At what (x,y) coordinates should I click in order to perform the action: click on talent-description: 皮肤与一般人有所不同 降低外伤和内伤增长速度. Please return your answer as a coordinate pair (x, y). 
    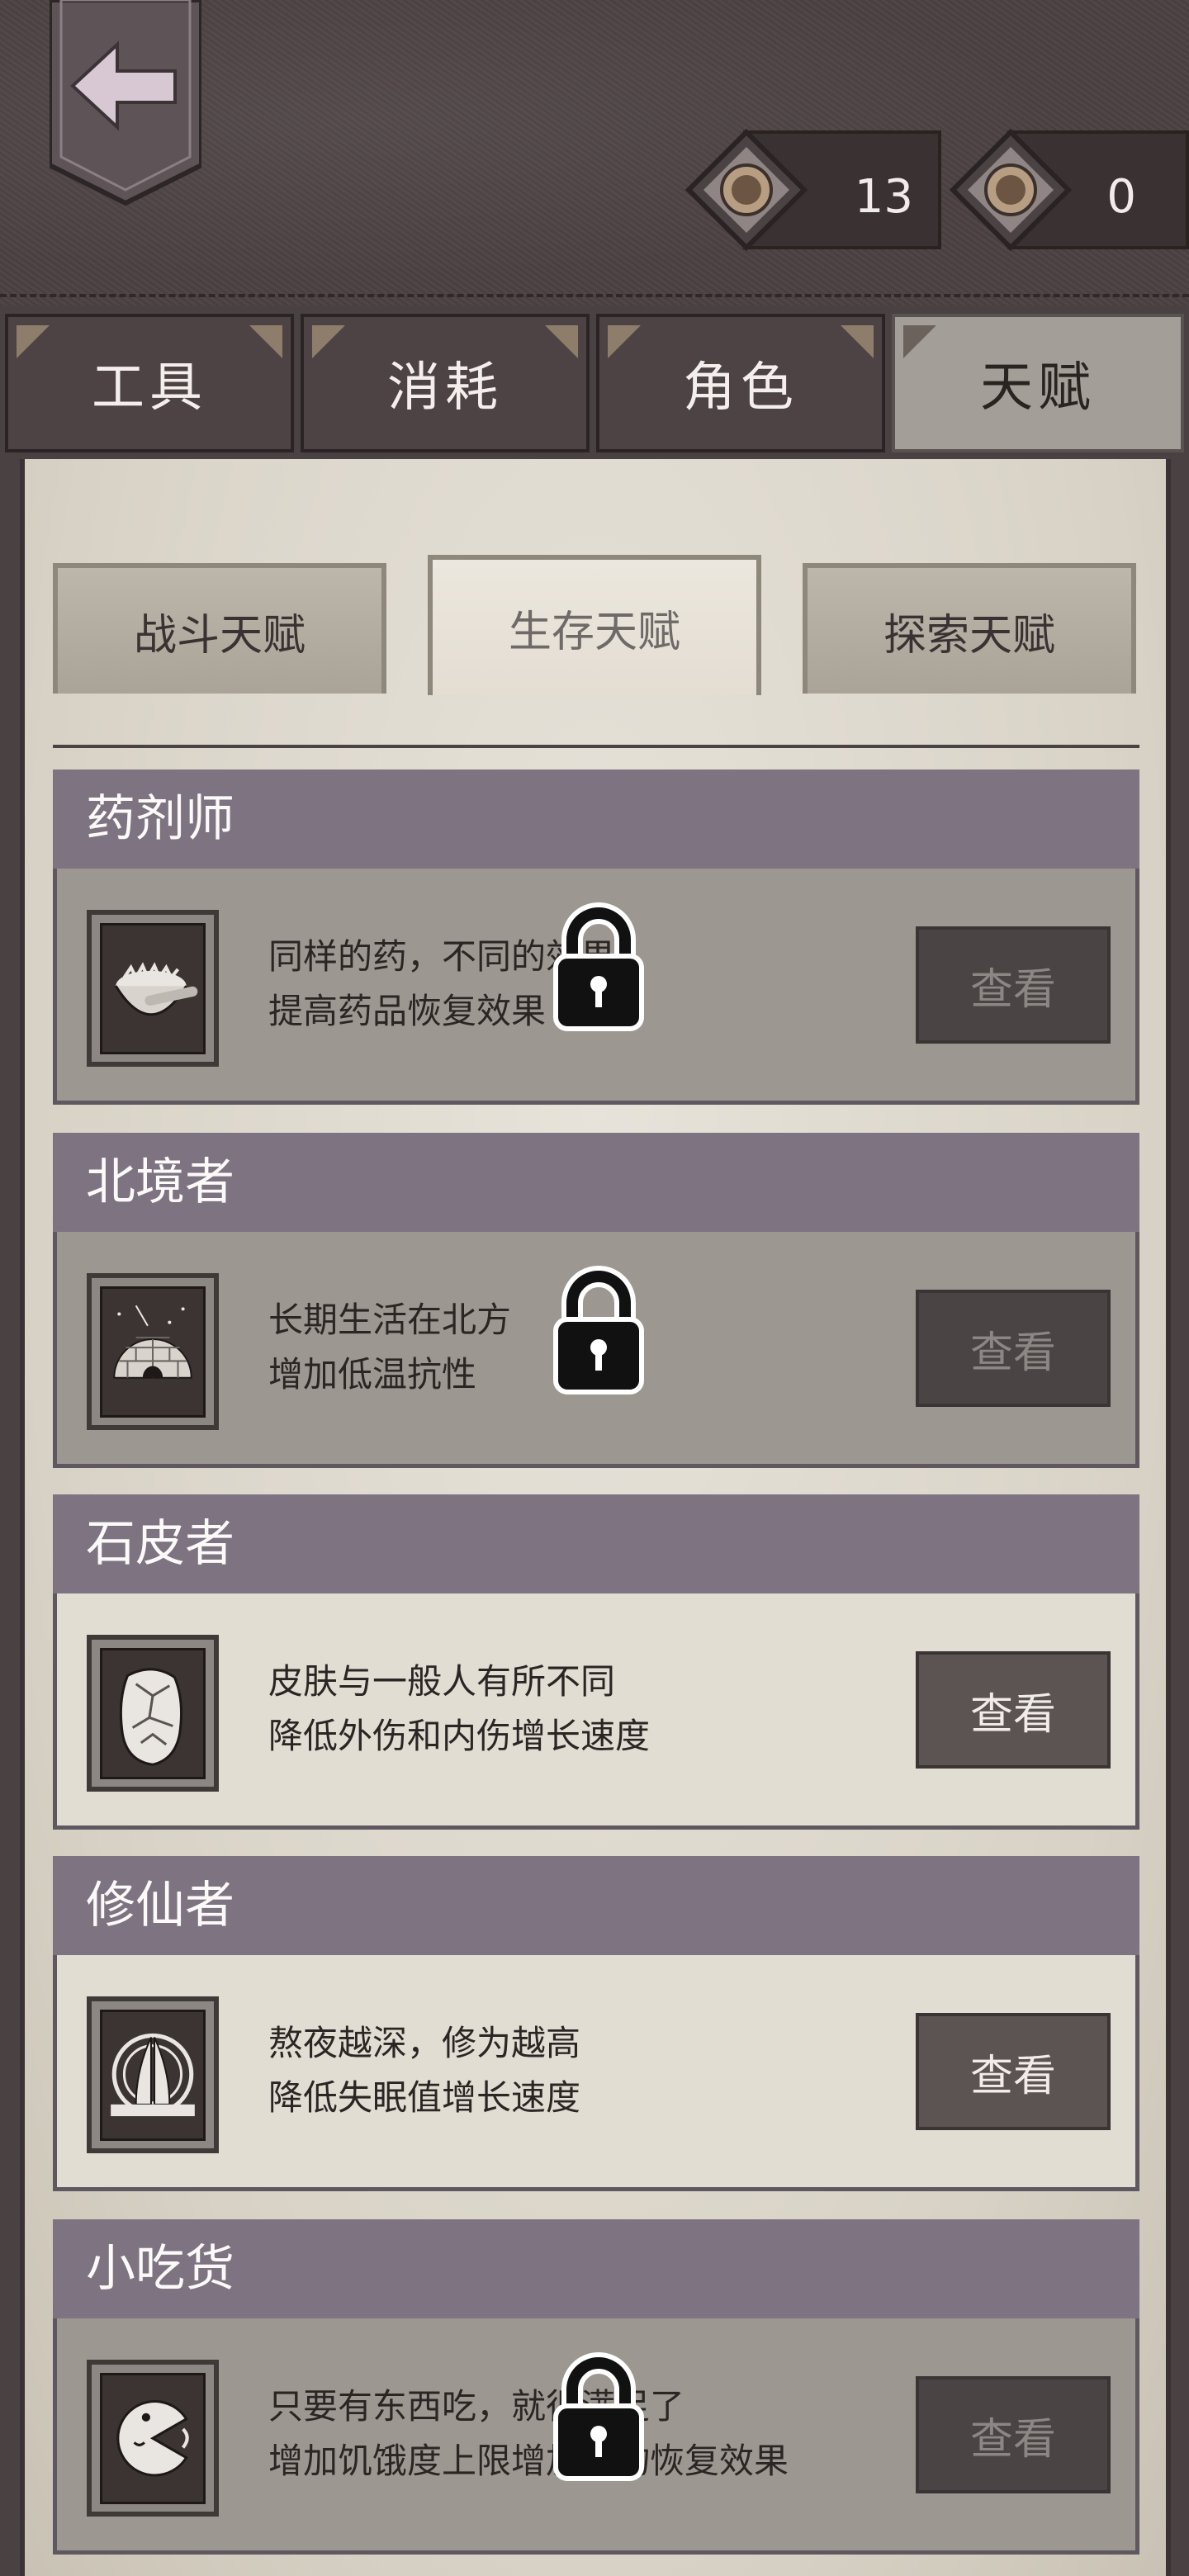
    Looking at the image, I should click on (557, 1709).